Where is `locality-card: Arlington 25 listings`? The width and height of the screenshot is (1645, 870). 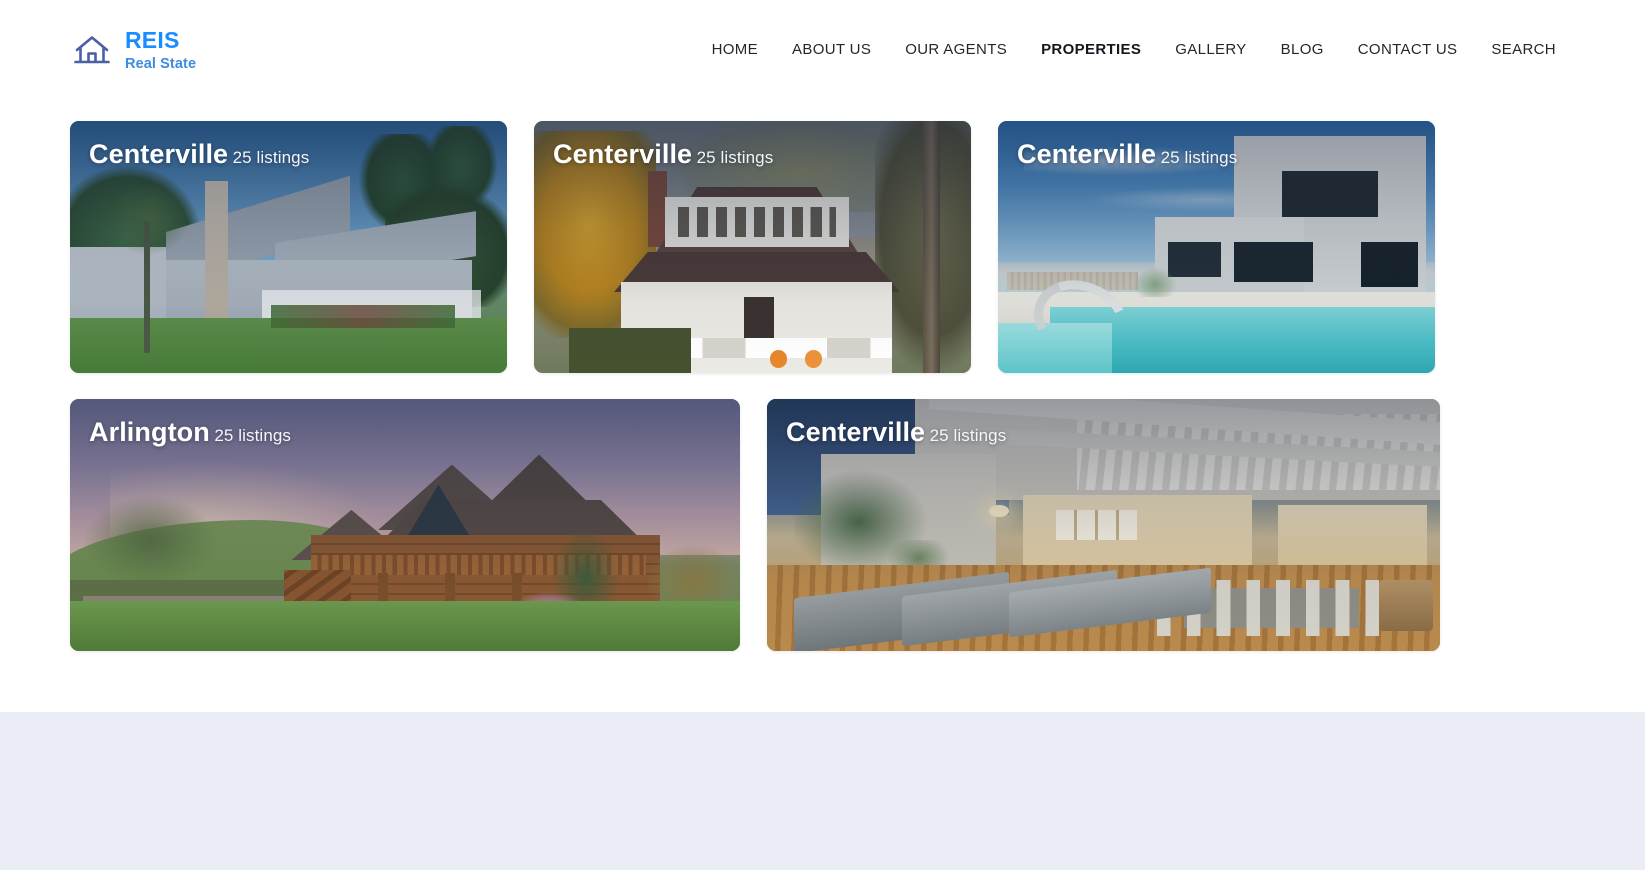 locality-card: Arlington 25 listings is located at coordinates (405, 525).